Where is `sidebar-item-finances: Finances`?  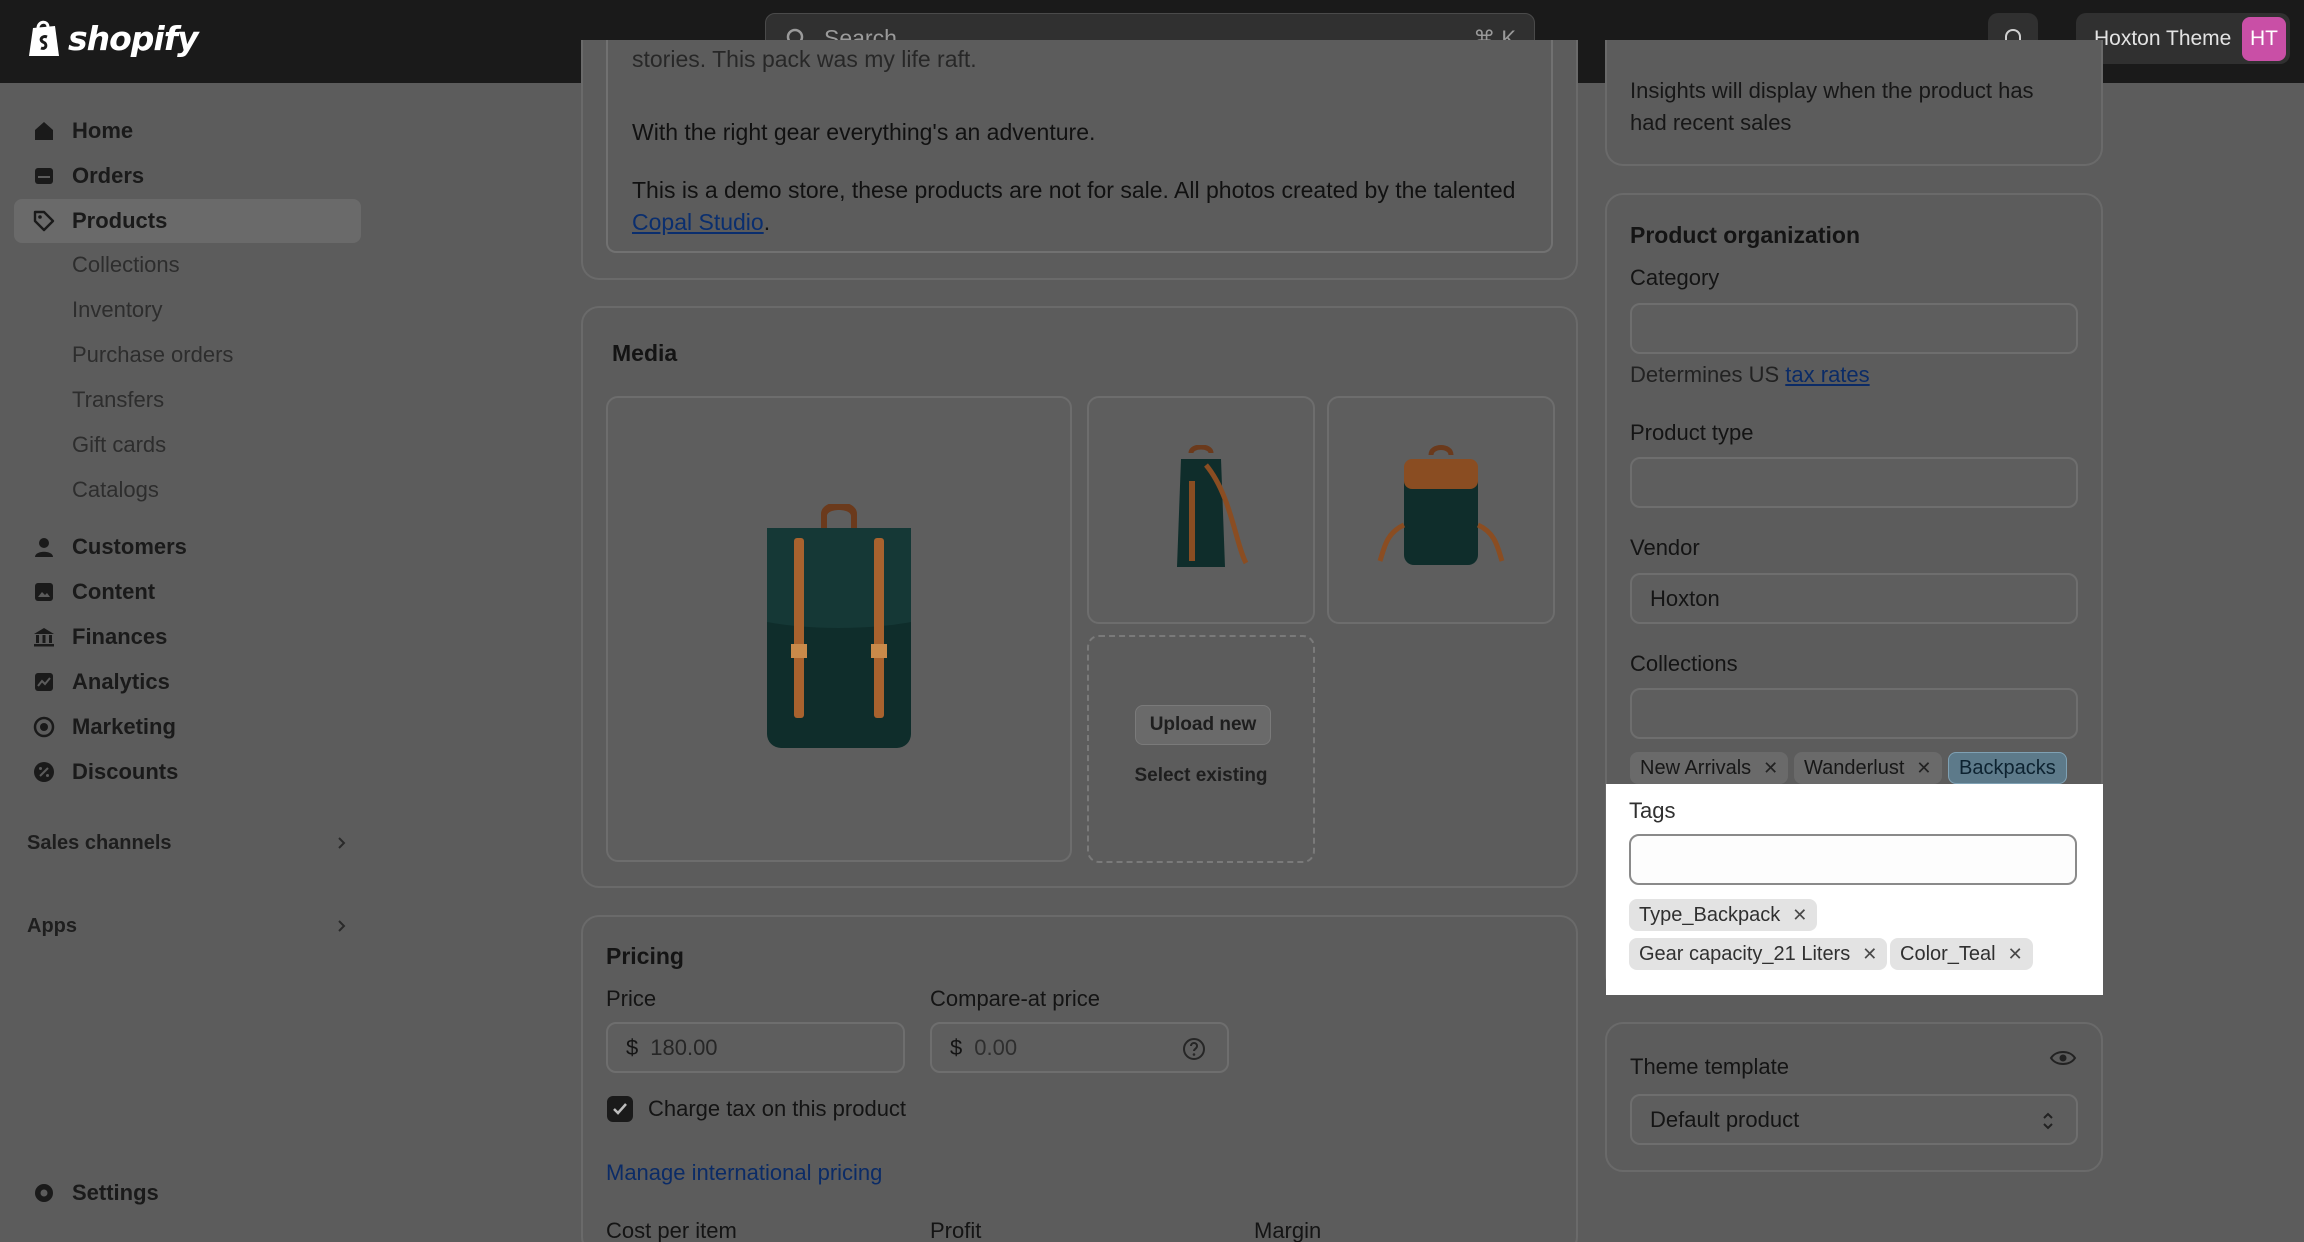
sidebar-item-finances: Finances is located at coordinates (187, 637).